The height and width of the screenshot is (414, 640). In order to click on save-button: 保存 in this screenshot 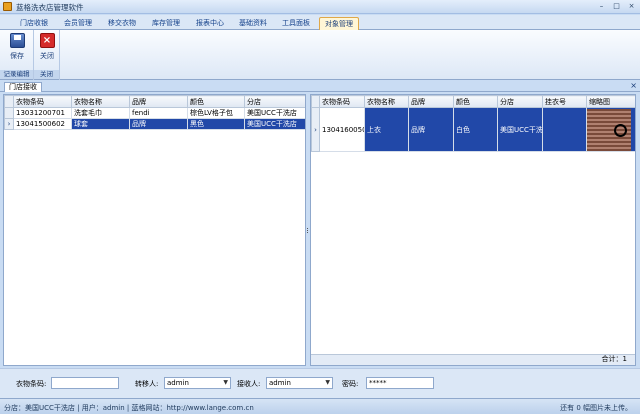, I will do `click(17, 47)`.